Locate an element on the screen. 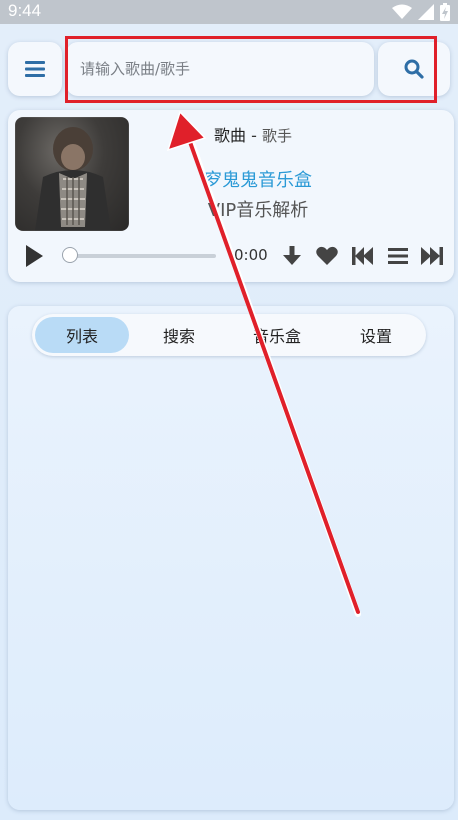 Image resolution: width=458 pixels, height=820 pixels. status-icons is located at coordinates (421, 12).